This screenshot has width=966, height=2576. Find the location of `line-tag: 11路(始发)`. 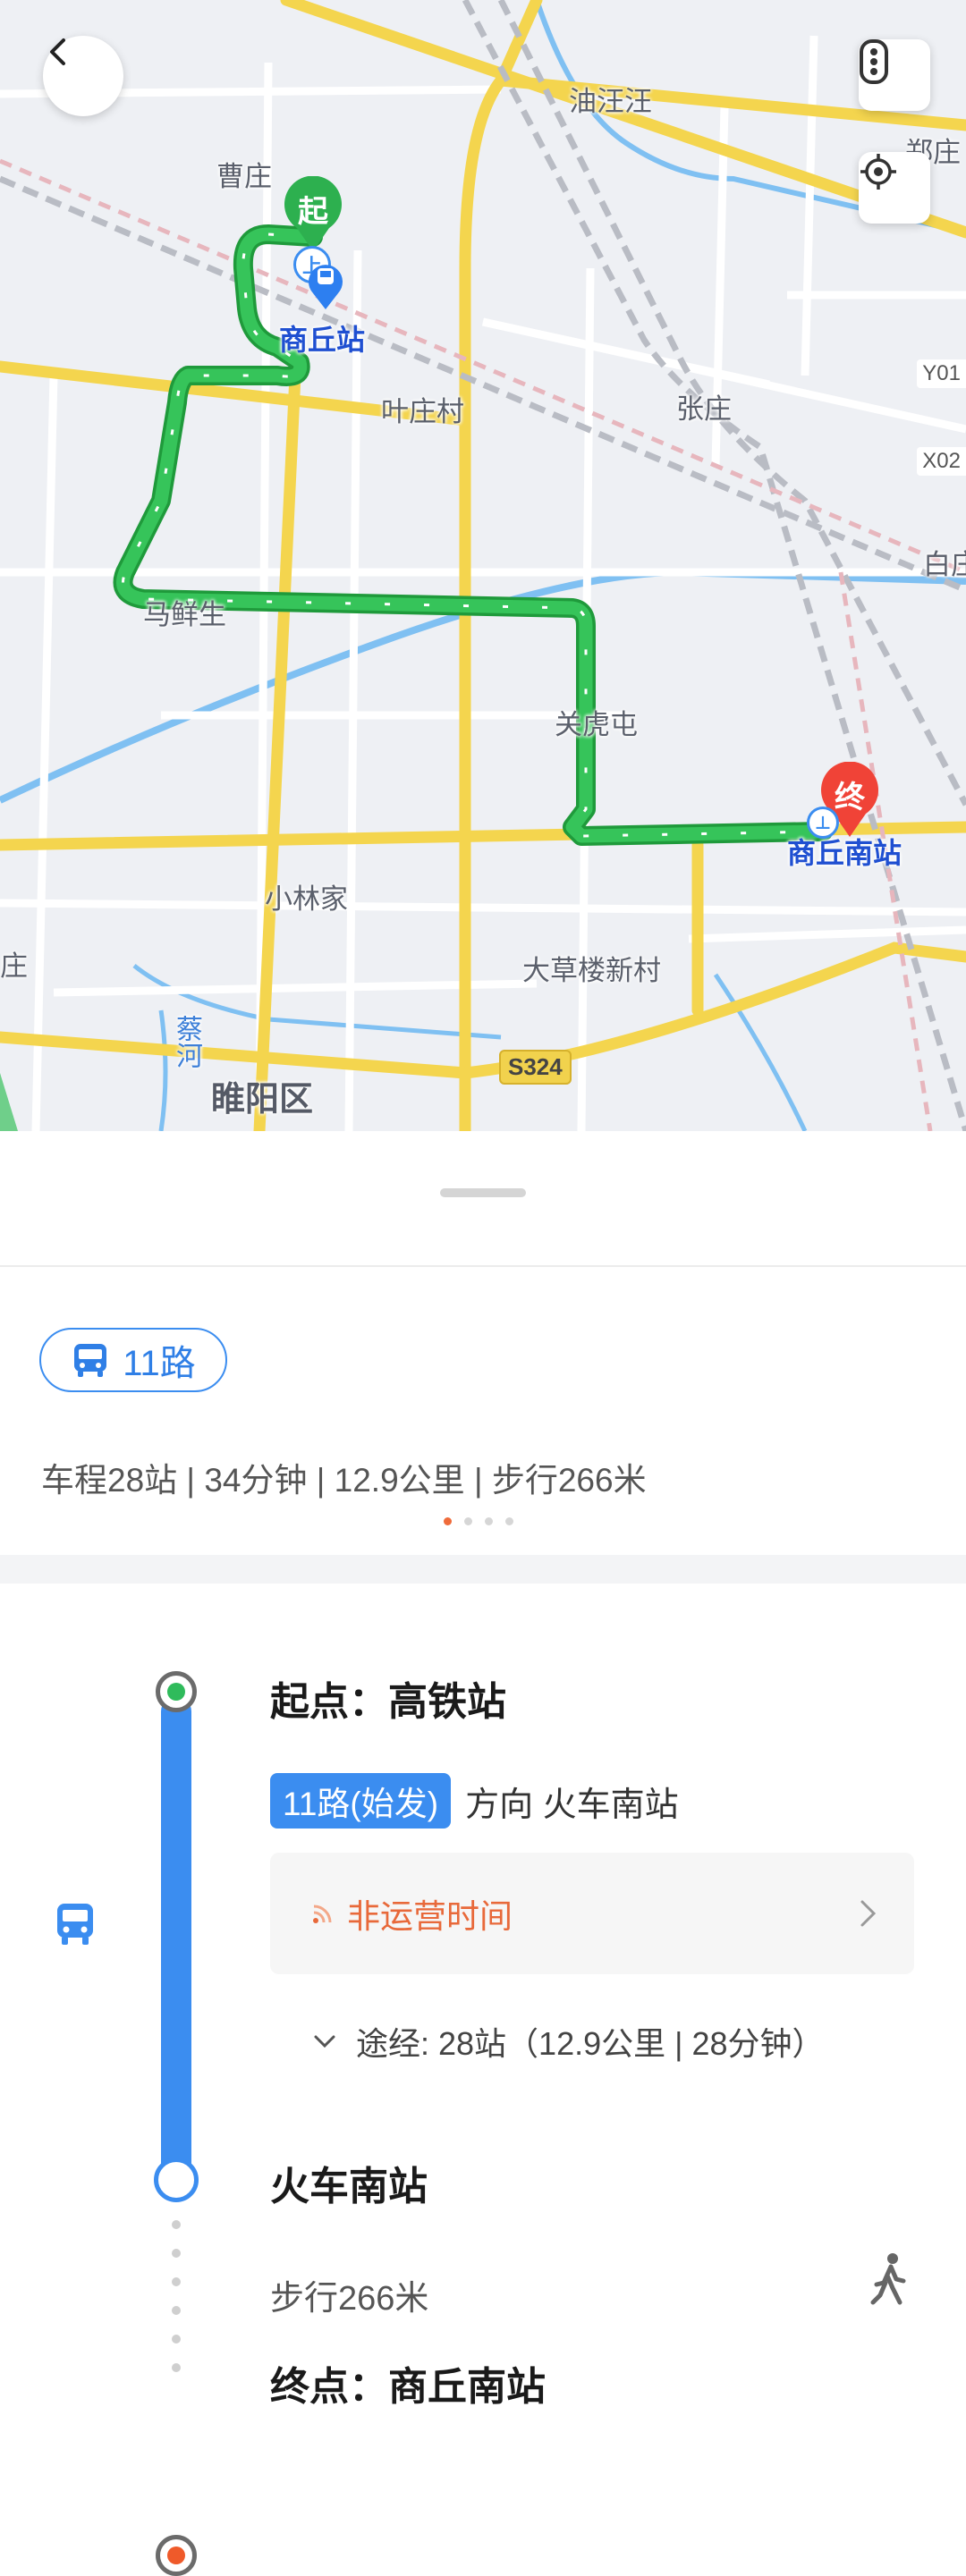

line-tag: 11路(始发) is located at coordinates (361, 1801).